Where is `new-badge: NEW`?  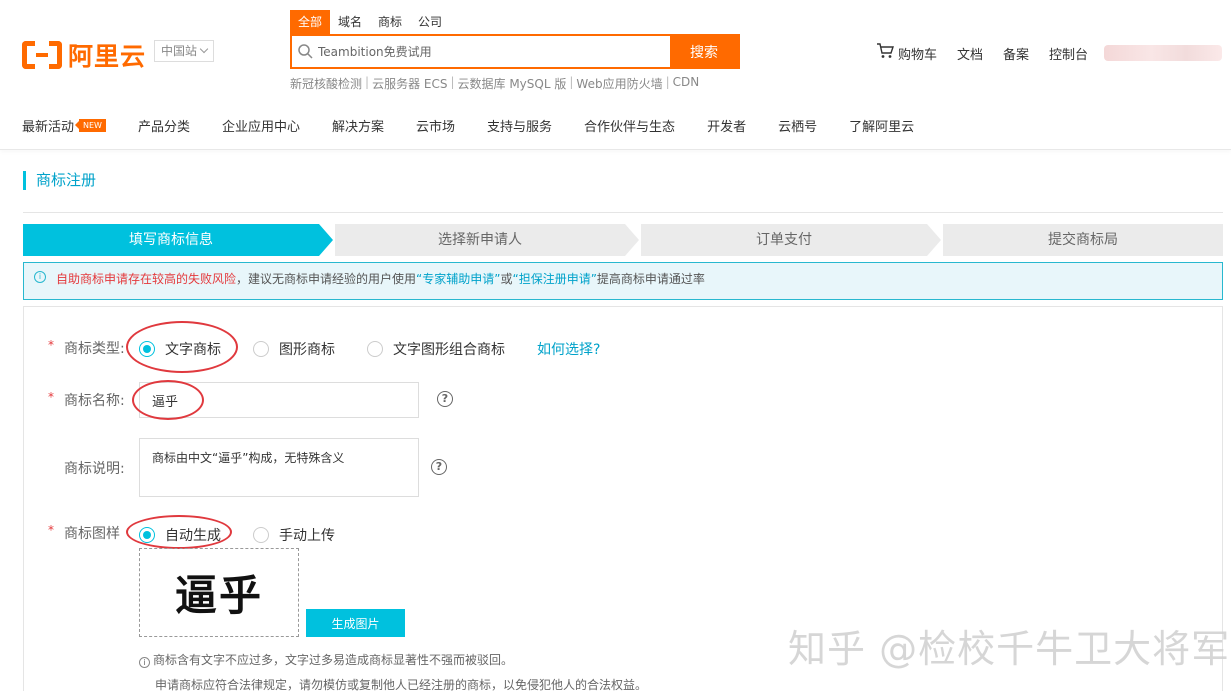 new-badge: NEW is located at coordinates (90, 125).